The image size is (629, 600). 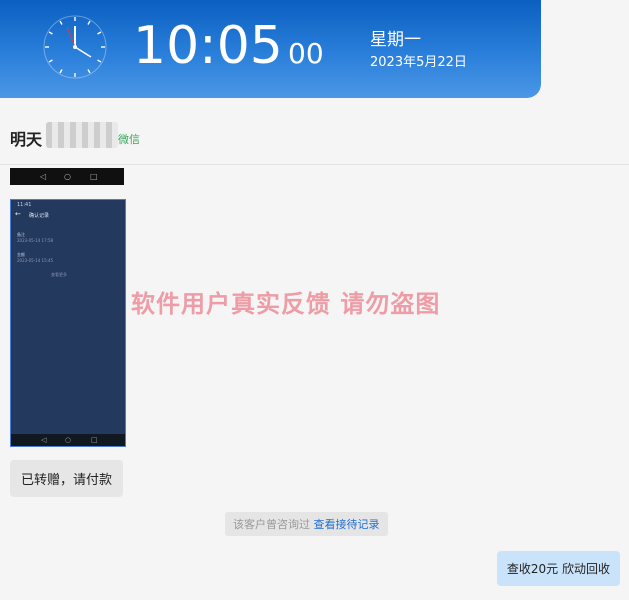 What do you see at coordinates (395, 40) in the screenshot?
I see `weekday-label: 星期一` at bounding box center [395, 40].